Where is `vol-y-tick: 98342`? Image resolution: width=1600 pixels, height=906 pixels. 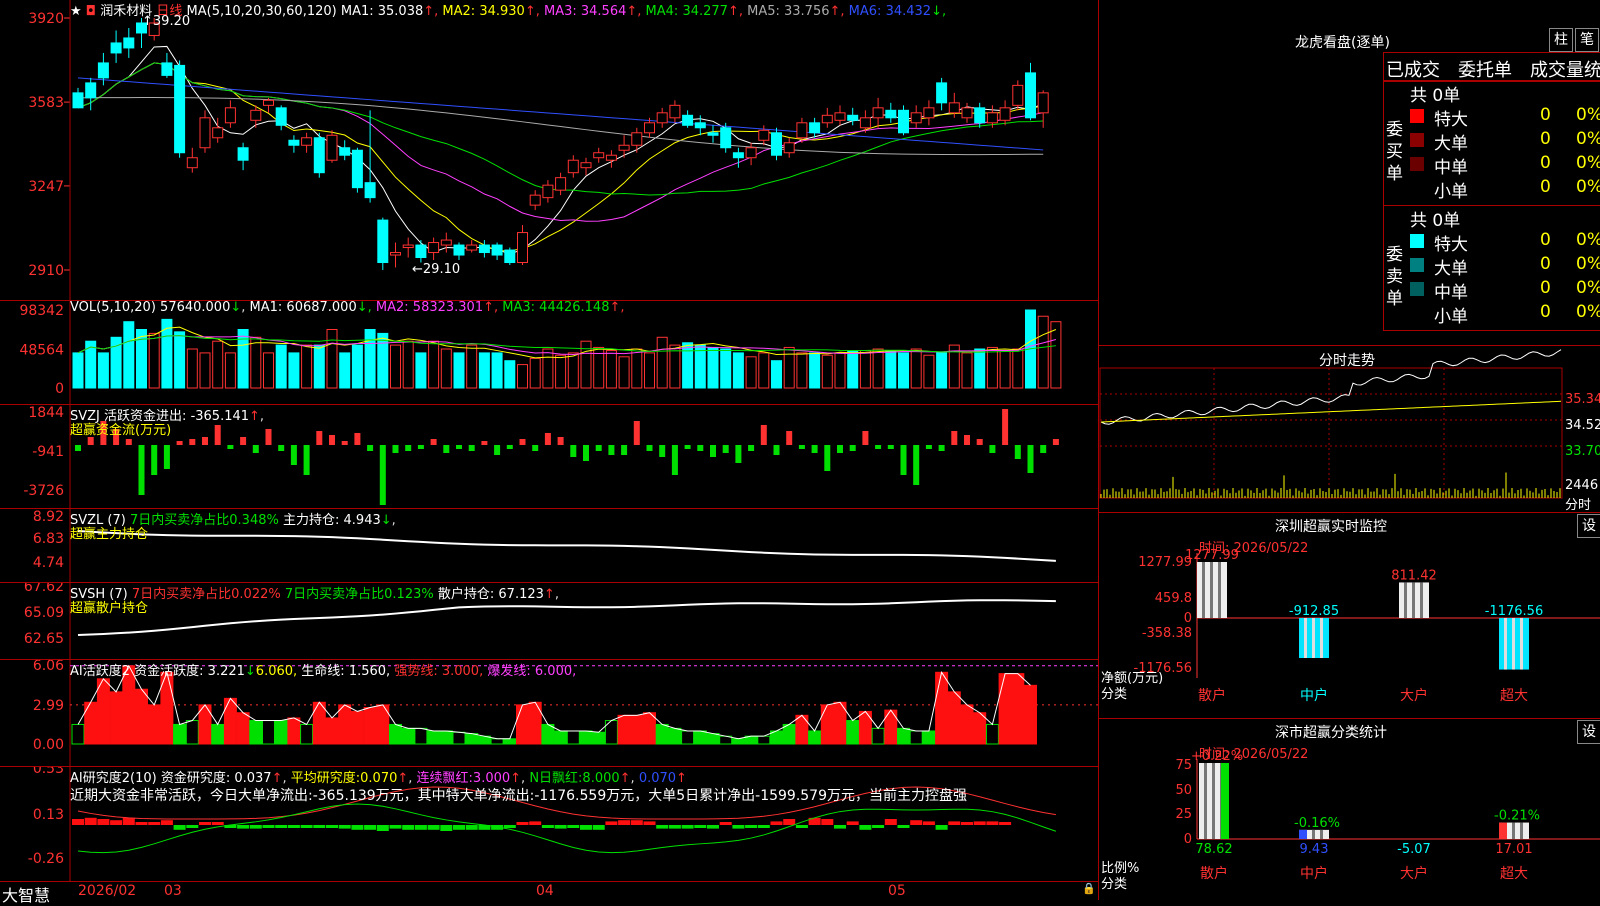
vol-y-tick: 98342 is located at coordinates (41, 311).